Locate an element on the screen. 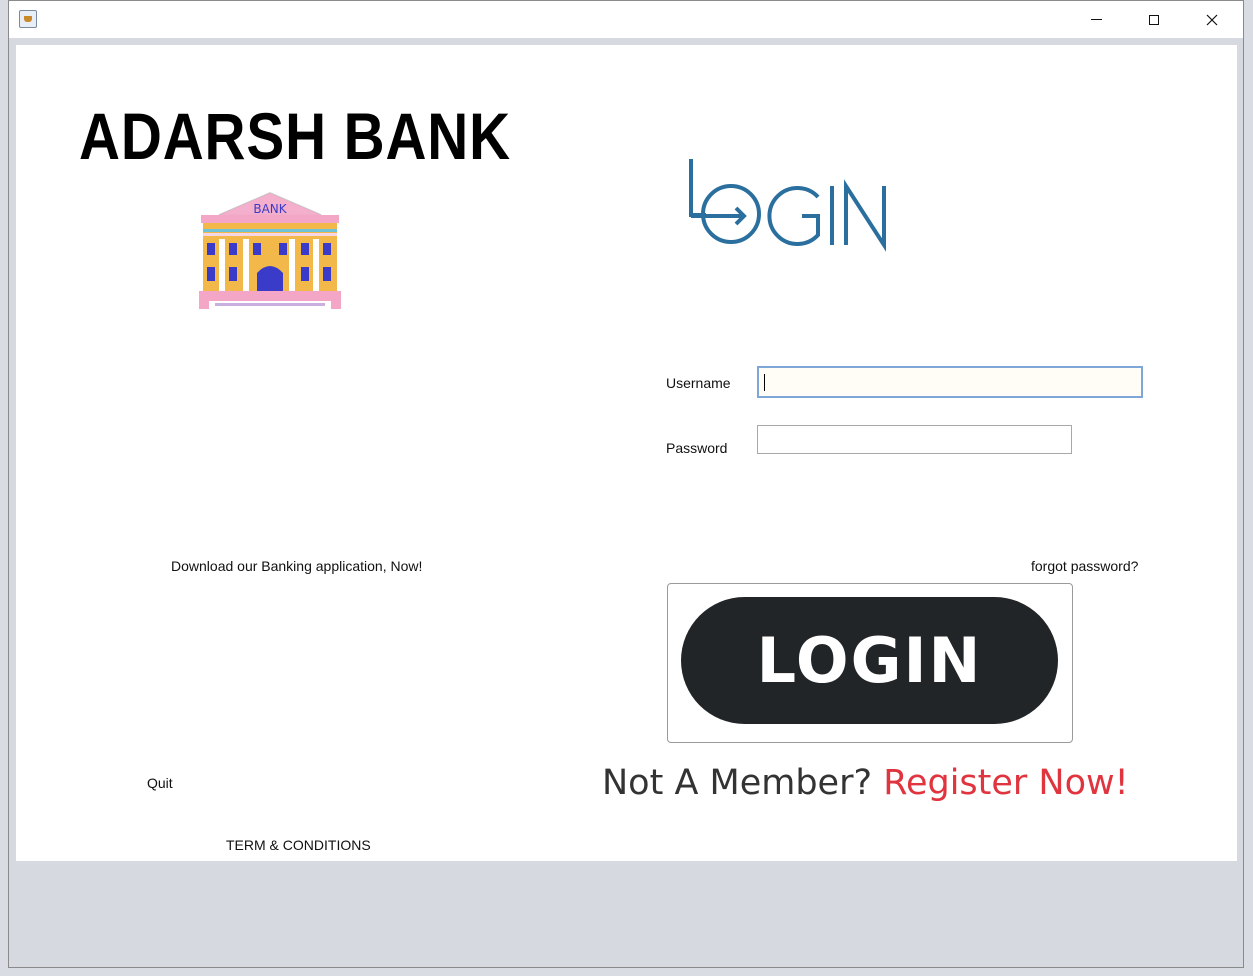  java-cup-icon is located at coordinates (28, 19).